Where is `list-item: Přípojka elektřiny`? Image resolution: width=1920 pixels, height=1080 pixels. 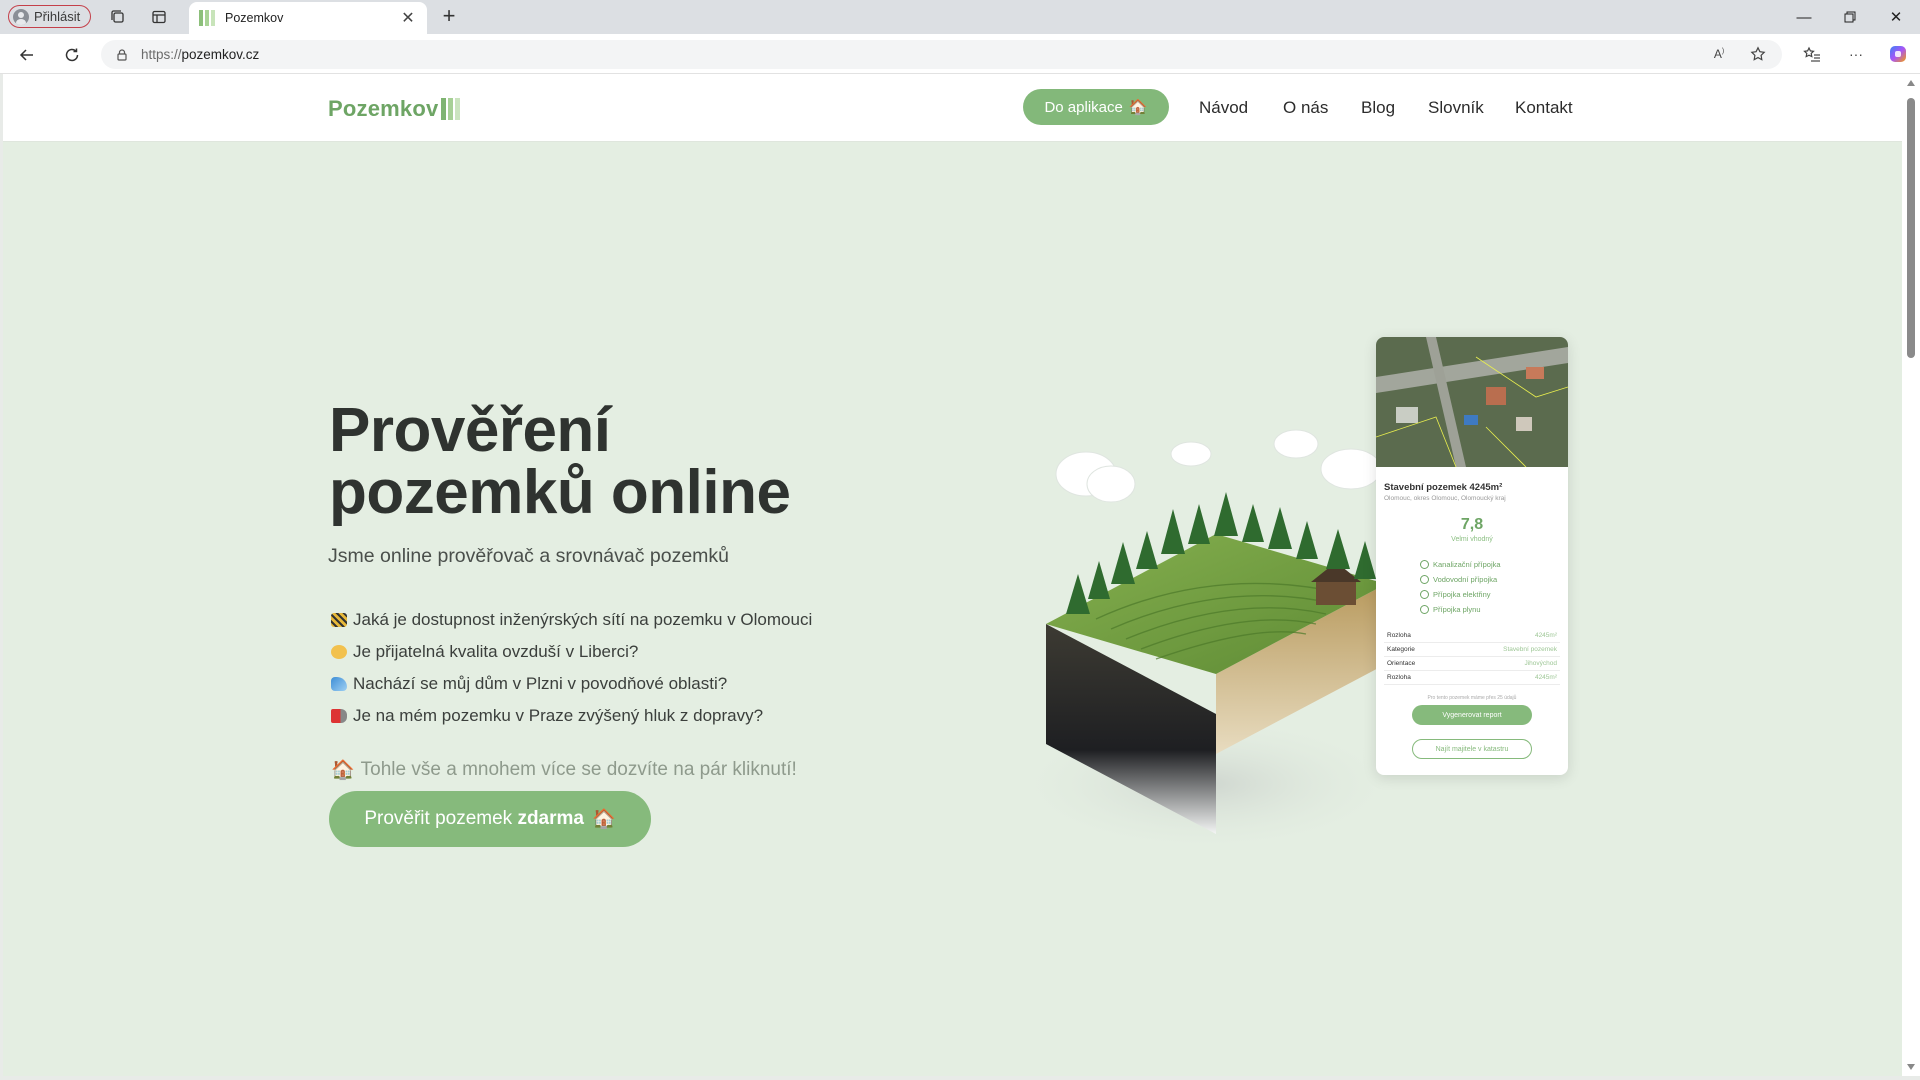 list-item: Přípojka elektřiny is located at coordinates (1490, 594).